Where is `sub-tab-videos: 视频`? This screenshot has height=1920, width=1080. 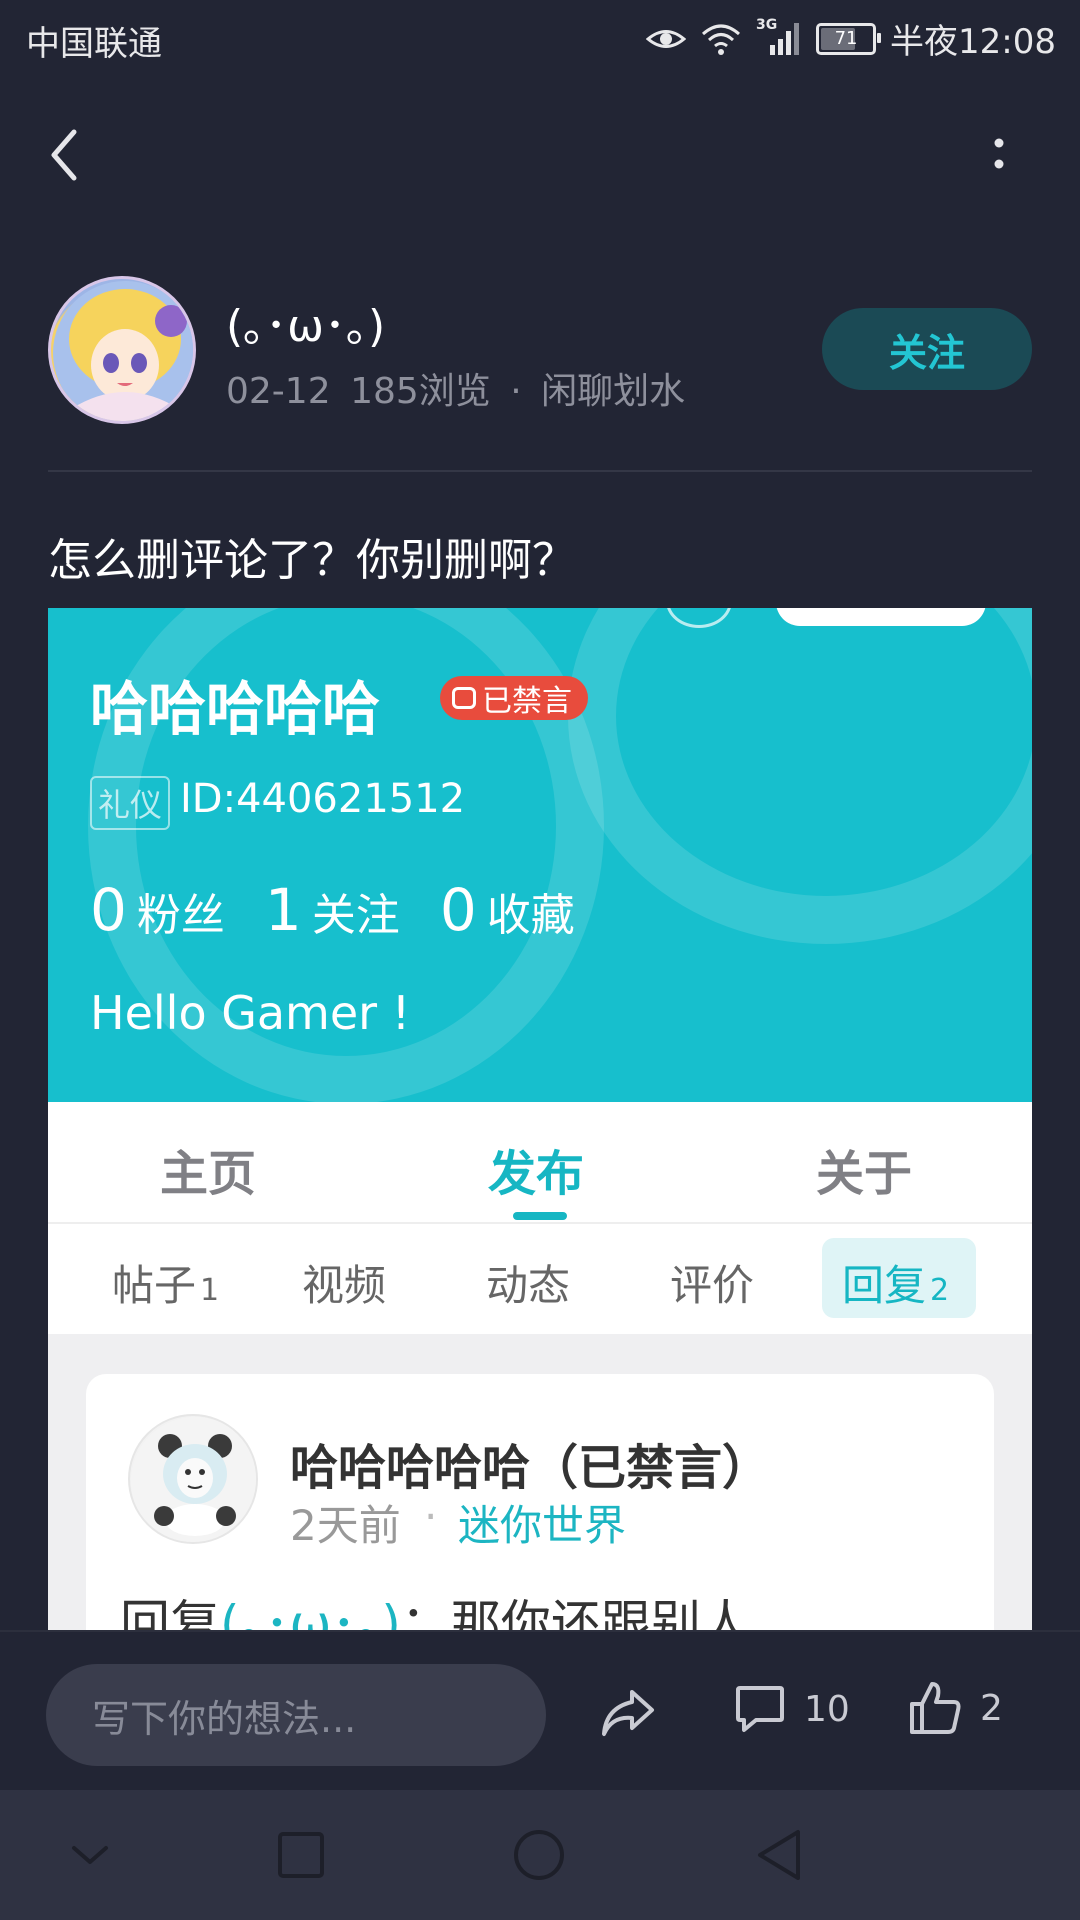
sub-tab-videos: 视频 is located at coordinates (344, 1282).